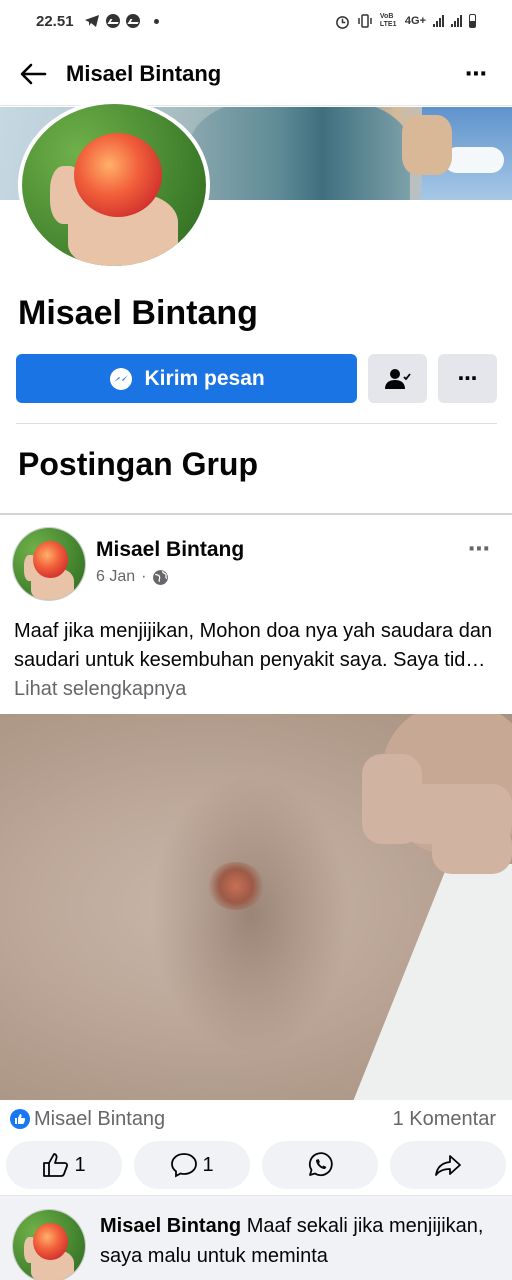  What do you see at coordinates (156, 21) in the screenshot?
I see `more-notifications-dot` at bounding box center [156, 21].